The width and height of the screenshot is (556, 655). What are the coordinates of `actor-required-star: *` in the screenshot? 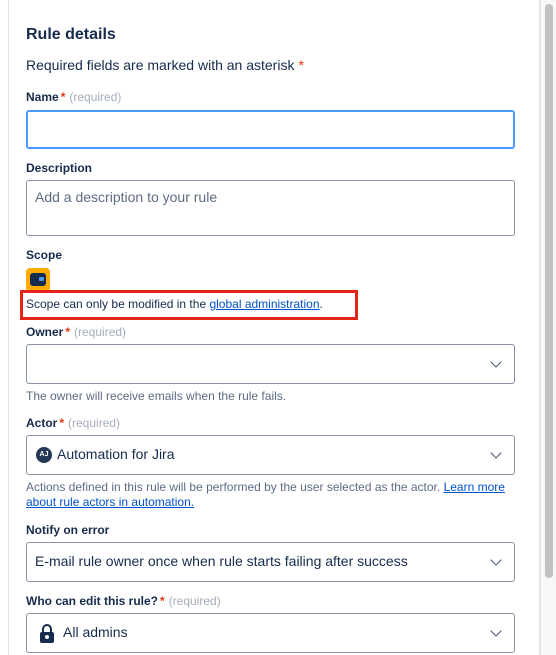 It's located at (62, 423).